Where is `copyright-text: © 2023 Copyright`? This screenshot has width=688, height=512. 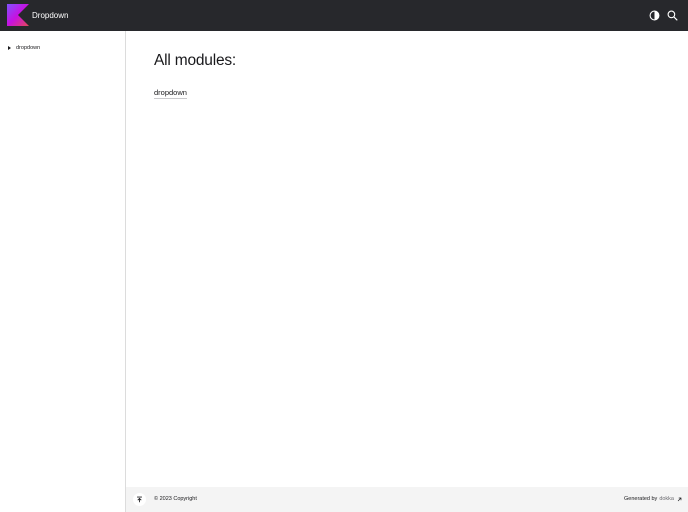
copyright-text: © 2023 Copyright is located at coordinates (175, 499).